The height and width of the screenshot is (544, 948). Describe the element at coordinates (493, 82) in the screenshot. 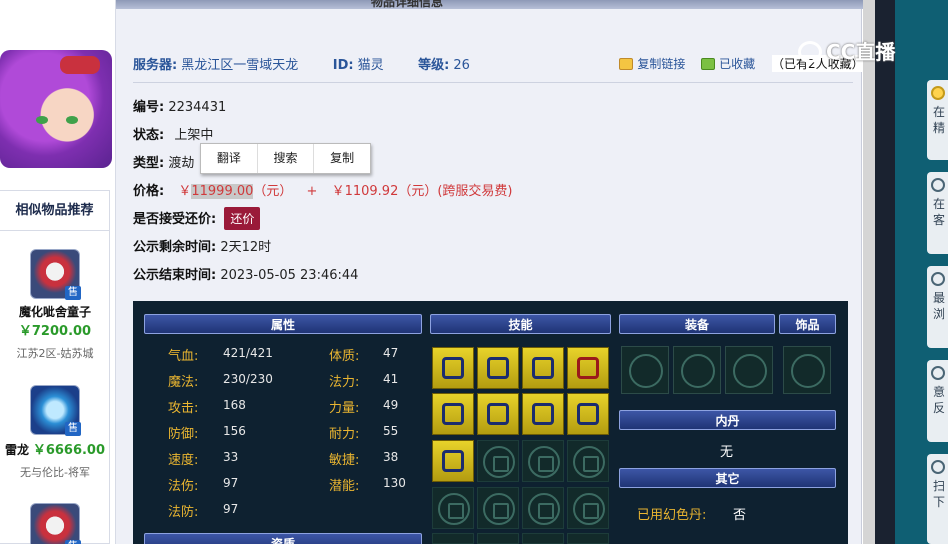

I see `divider` at that location.